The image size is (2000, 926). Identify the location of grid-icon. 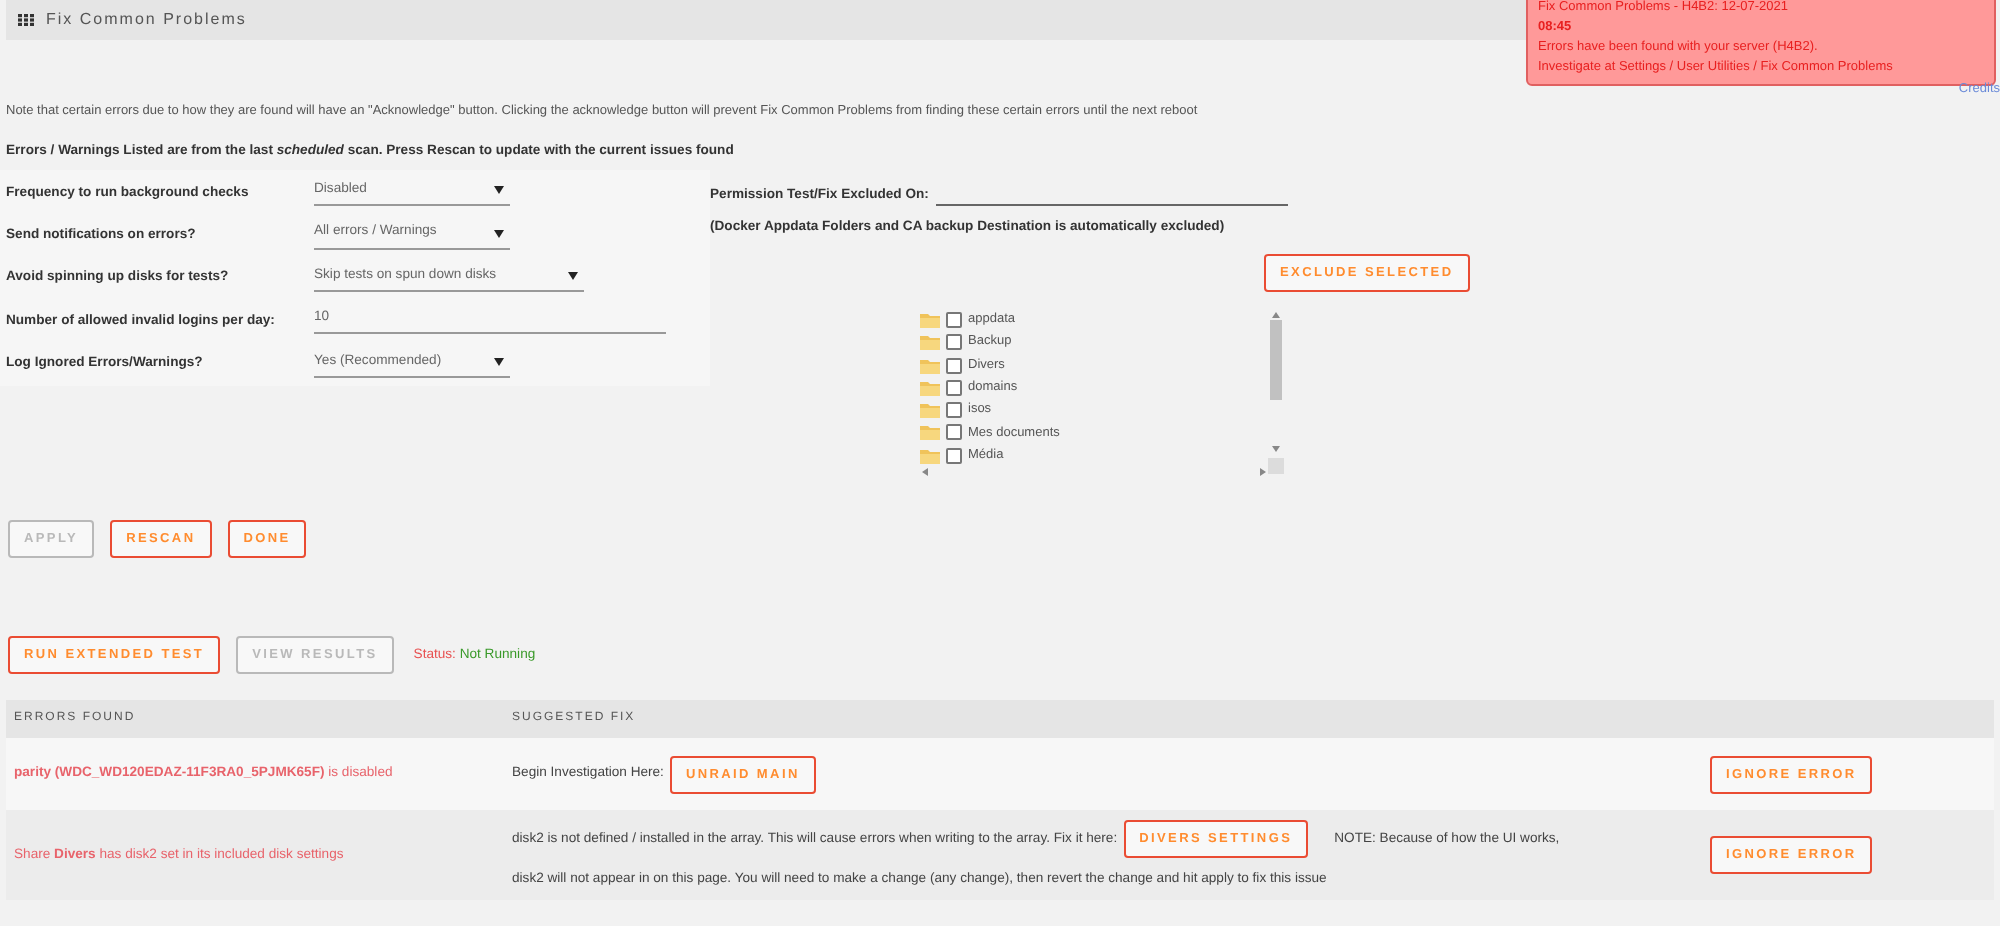
(26, 20).